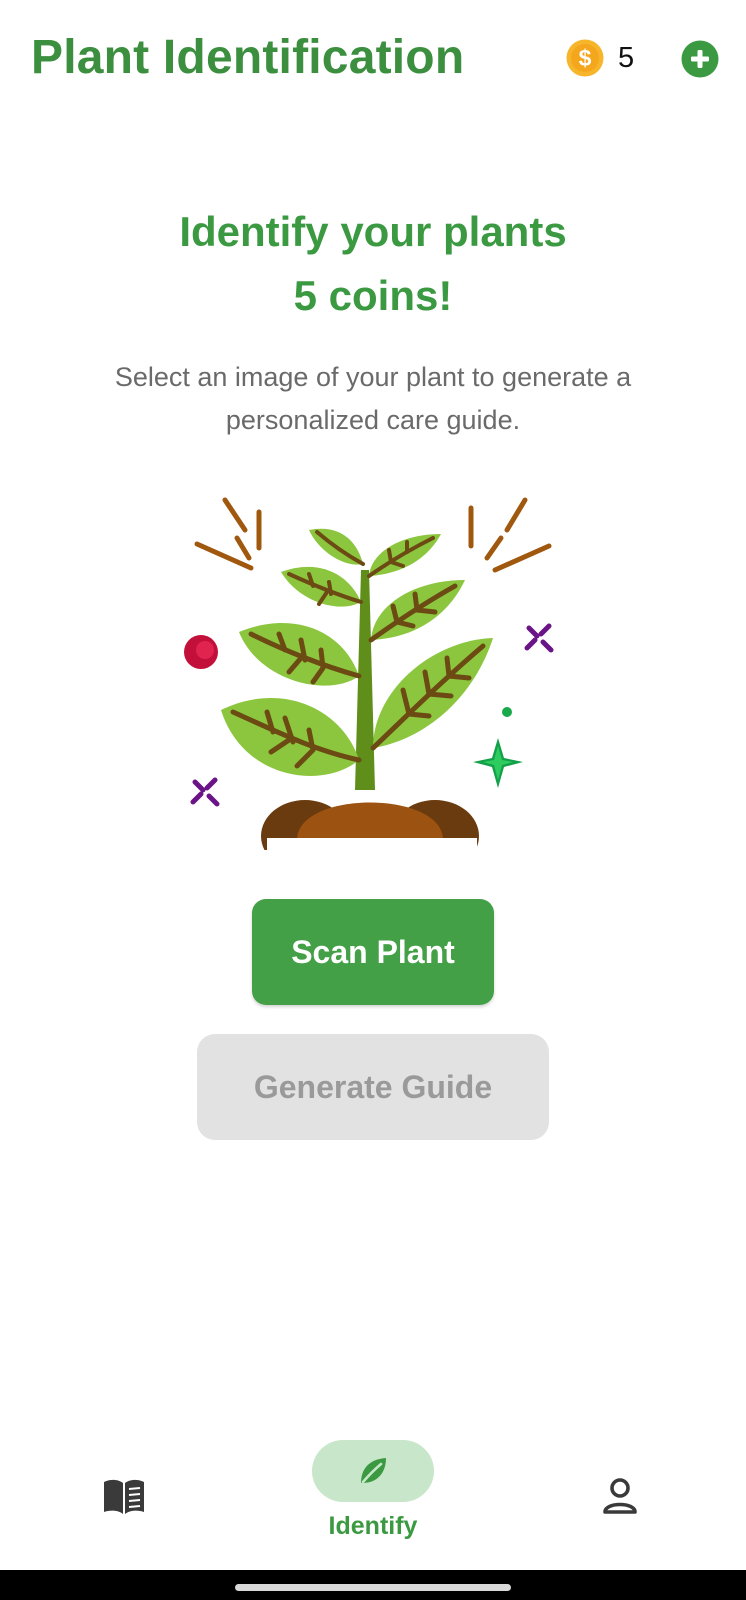 Image resolution: width=746 pixels, height=1600 pixels. What do you see at coordinates (205, 792) in the screenshot?
I see `purple-sparkle-left` at bounding box center [205, 792].